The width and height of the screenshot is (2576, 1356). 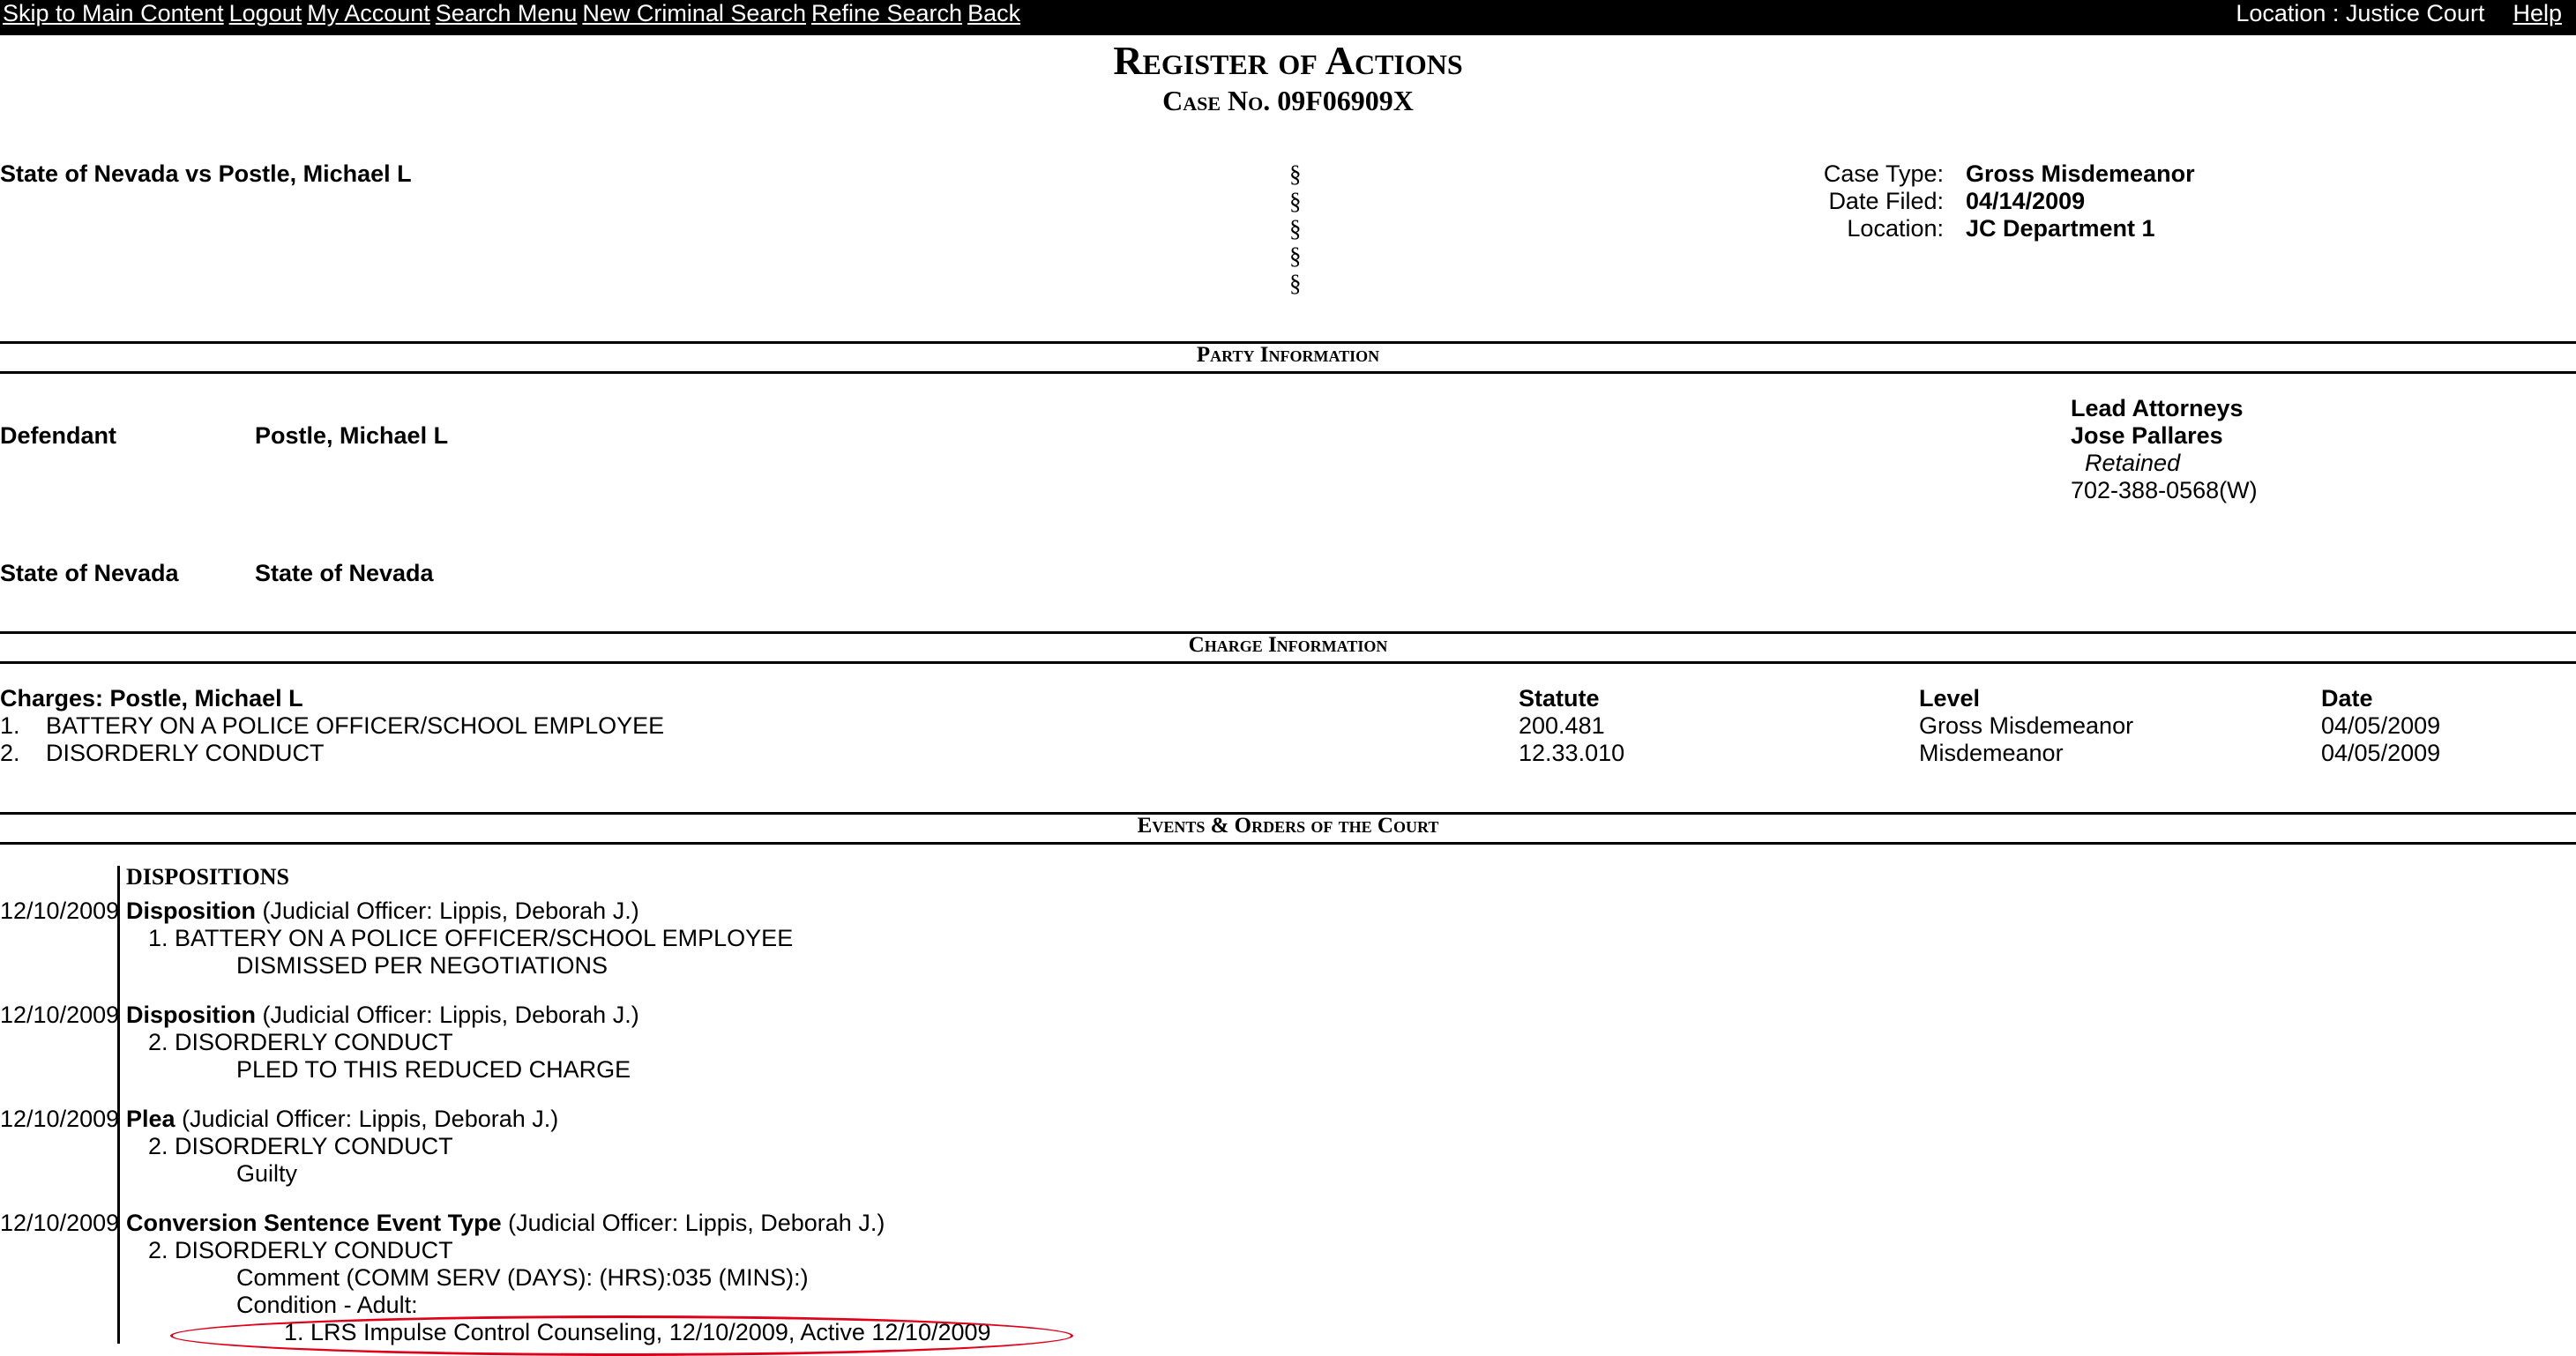 What do you see at coordinates (433, 1069) in the screenshot?
I see `event-detail: PLED TO THIS REDUCED CHARGE` at bounding box center [433, 1069].